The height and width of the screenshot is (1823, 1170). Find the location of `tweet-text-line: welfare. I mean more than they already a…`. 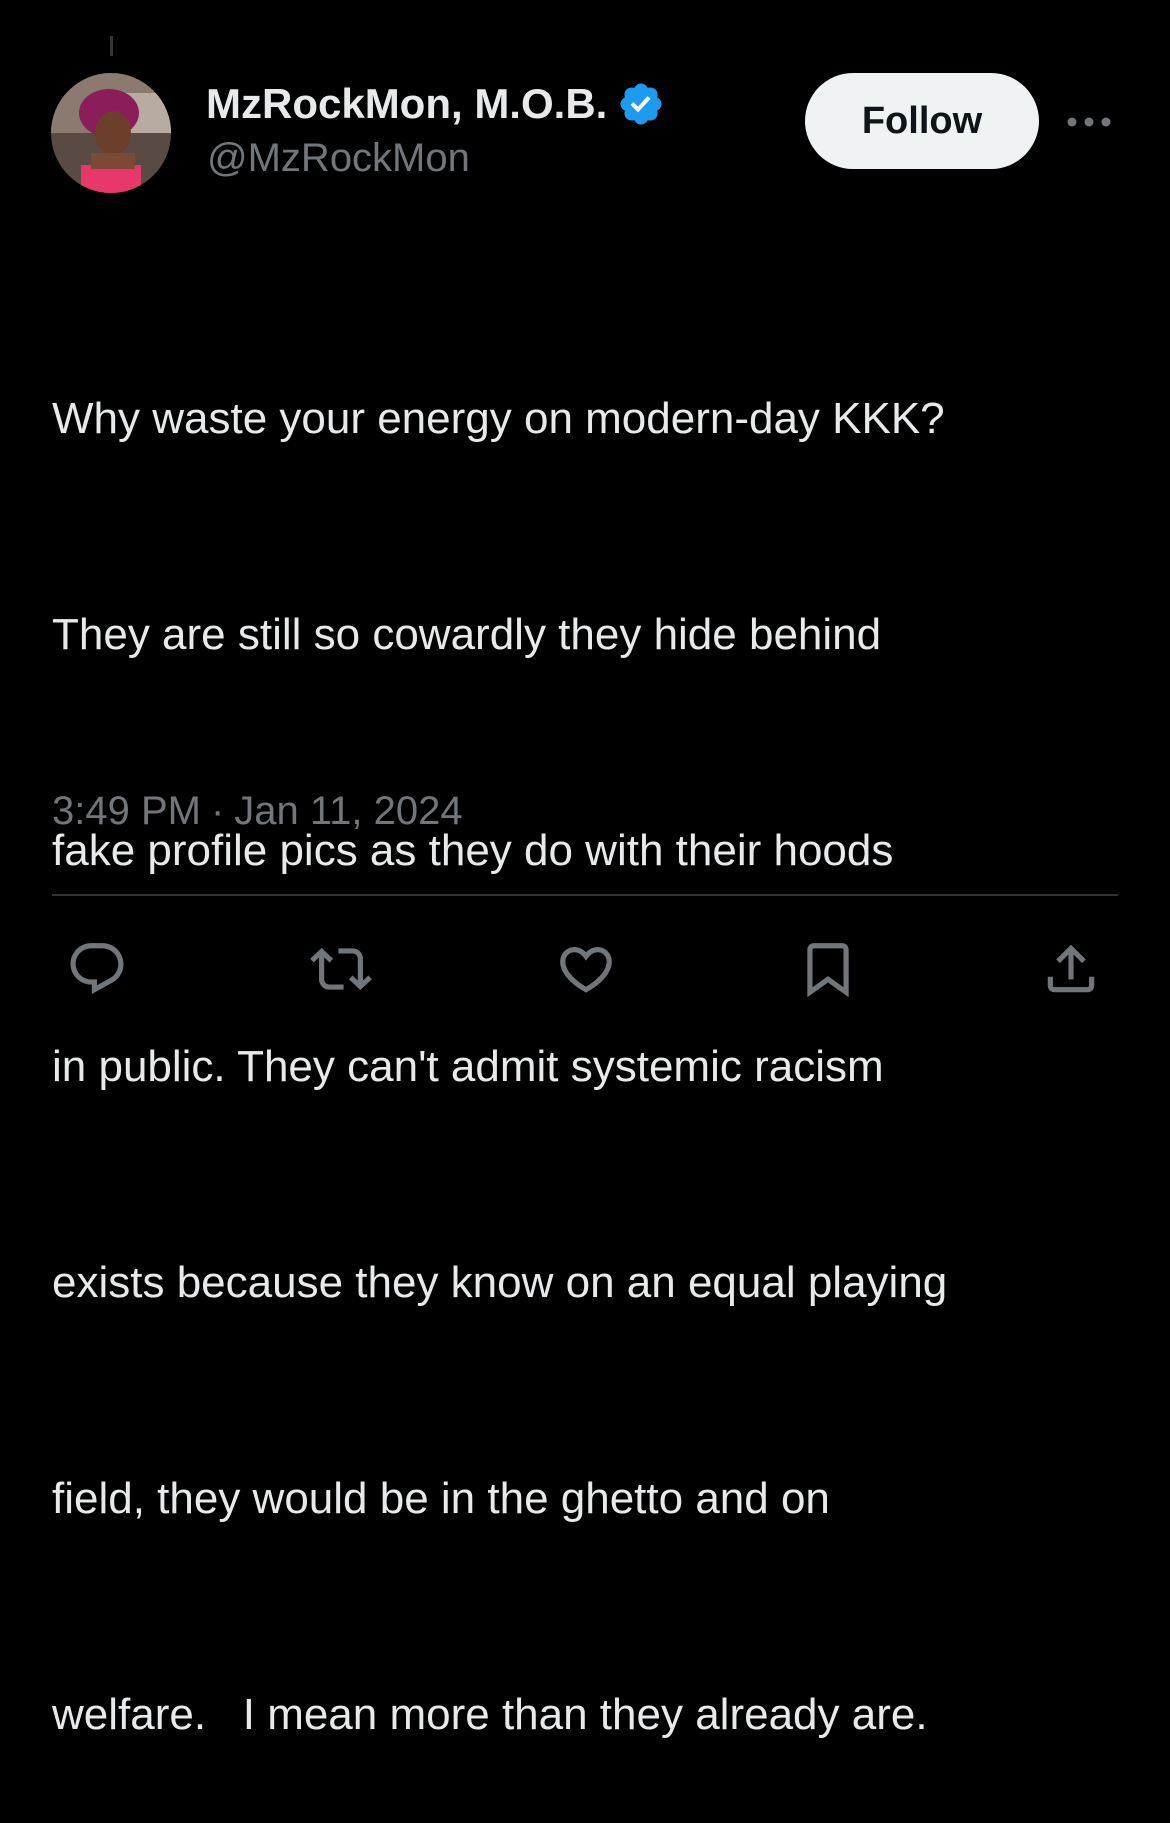

tweet-text-line: welfare. I mean more than they already a… is located at coordinates (490, 1714).